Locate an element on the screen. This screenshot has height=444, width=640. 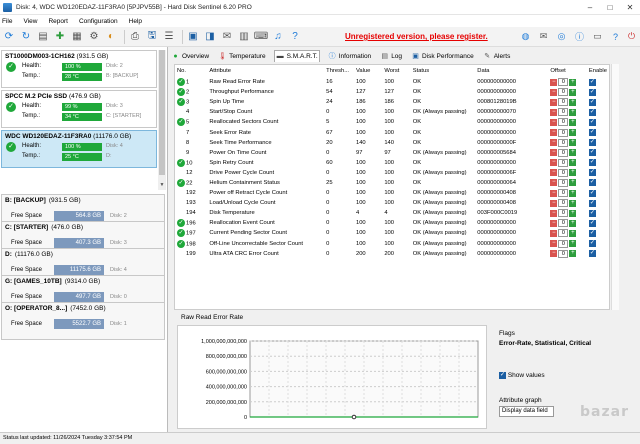
report-icon: ☰ is located at coordinates (169, 37).